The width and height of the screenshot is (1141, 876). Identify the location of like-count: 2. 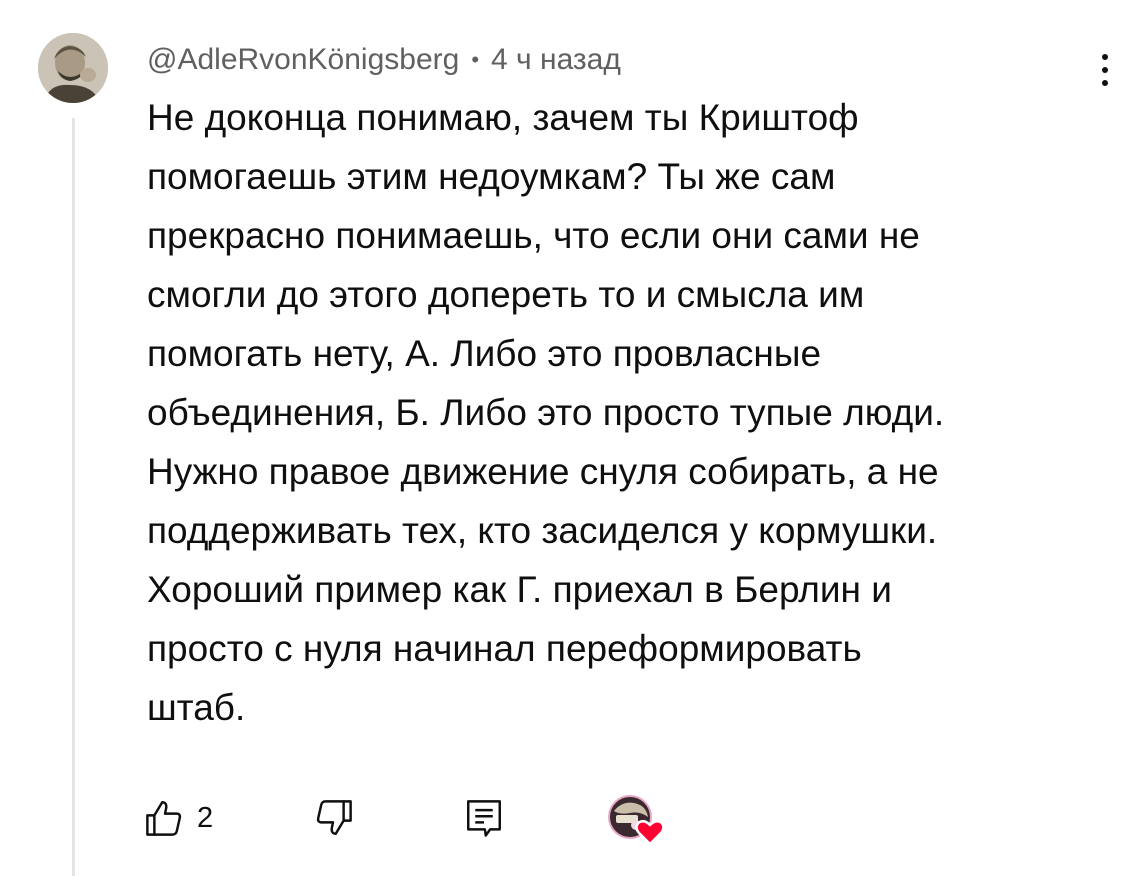
(205, 817).